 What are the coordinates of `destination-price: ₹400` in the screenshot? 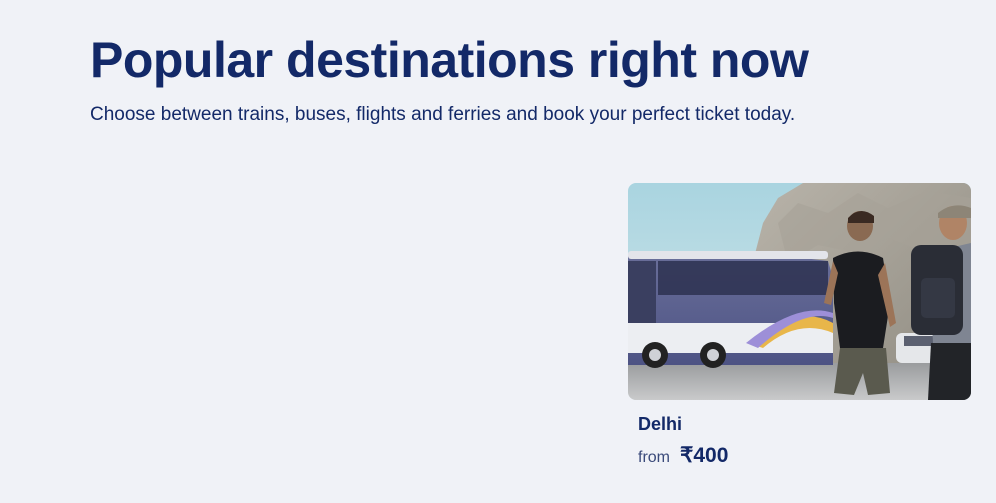 It's located at (704, 455).